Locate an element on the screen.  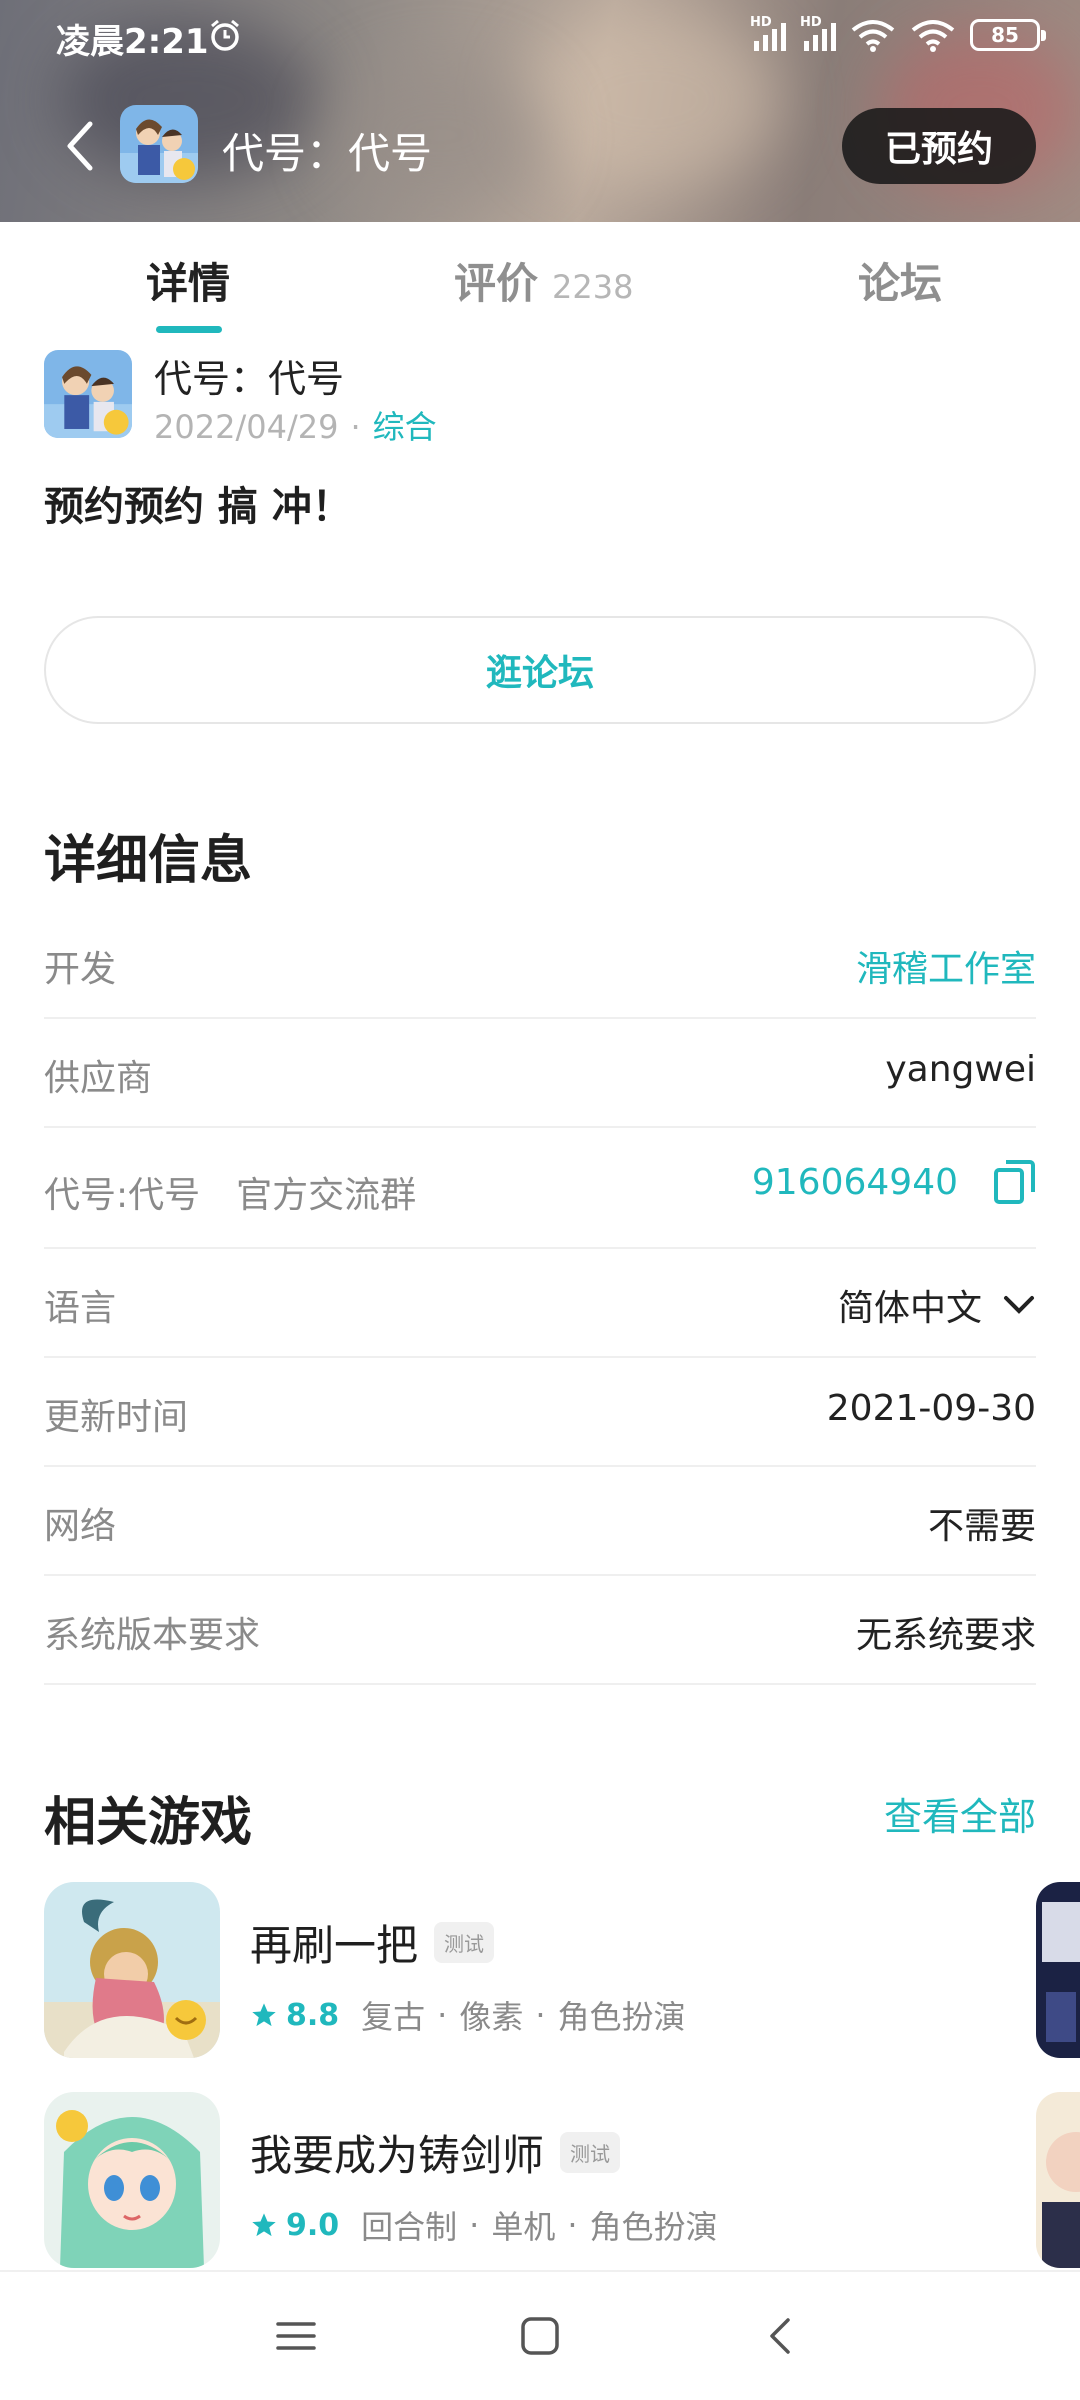
back-icon is located at coordinates (782, 2336).